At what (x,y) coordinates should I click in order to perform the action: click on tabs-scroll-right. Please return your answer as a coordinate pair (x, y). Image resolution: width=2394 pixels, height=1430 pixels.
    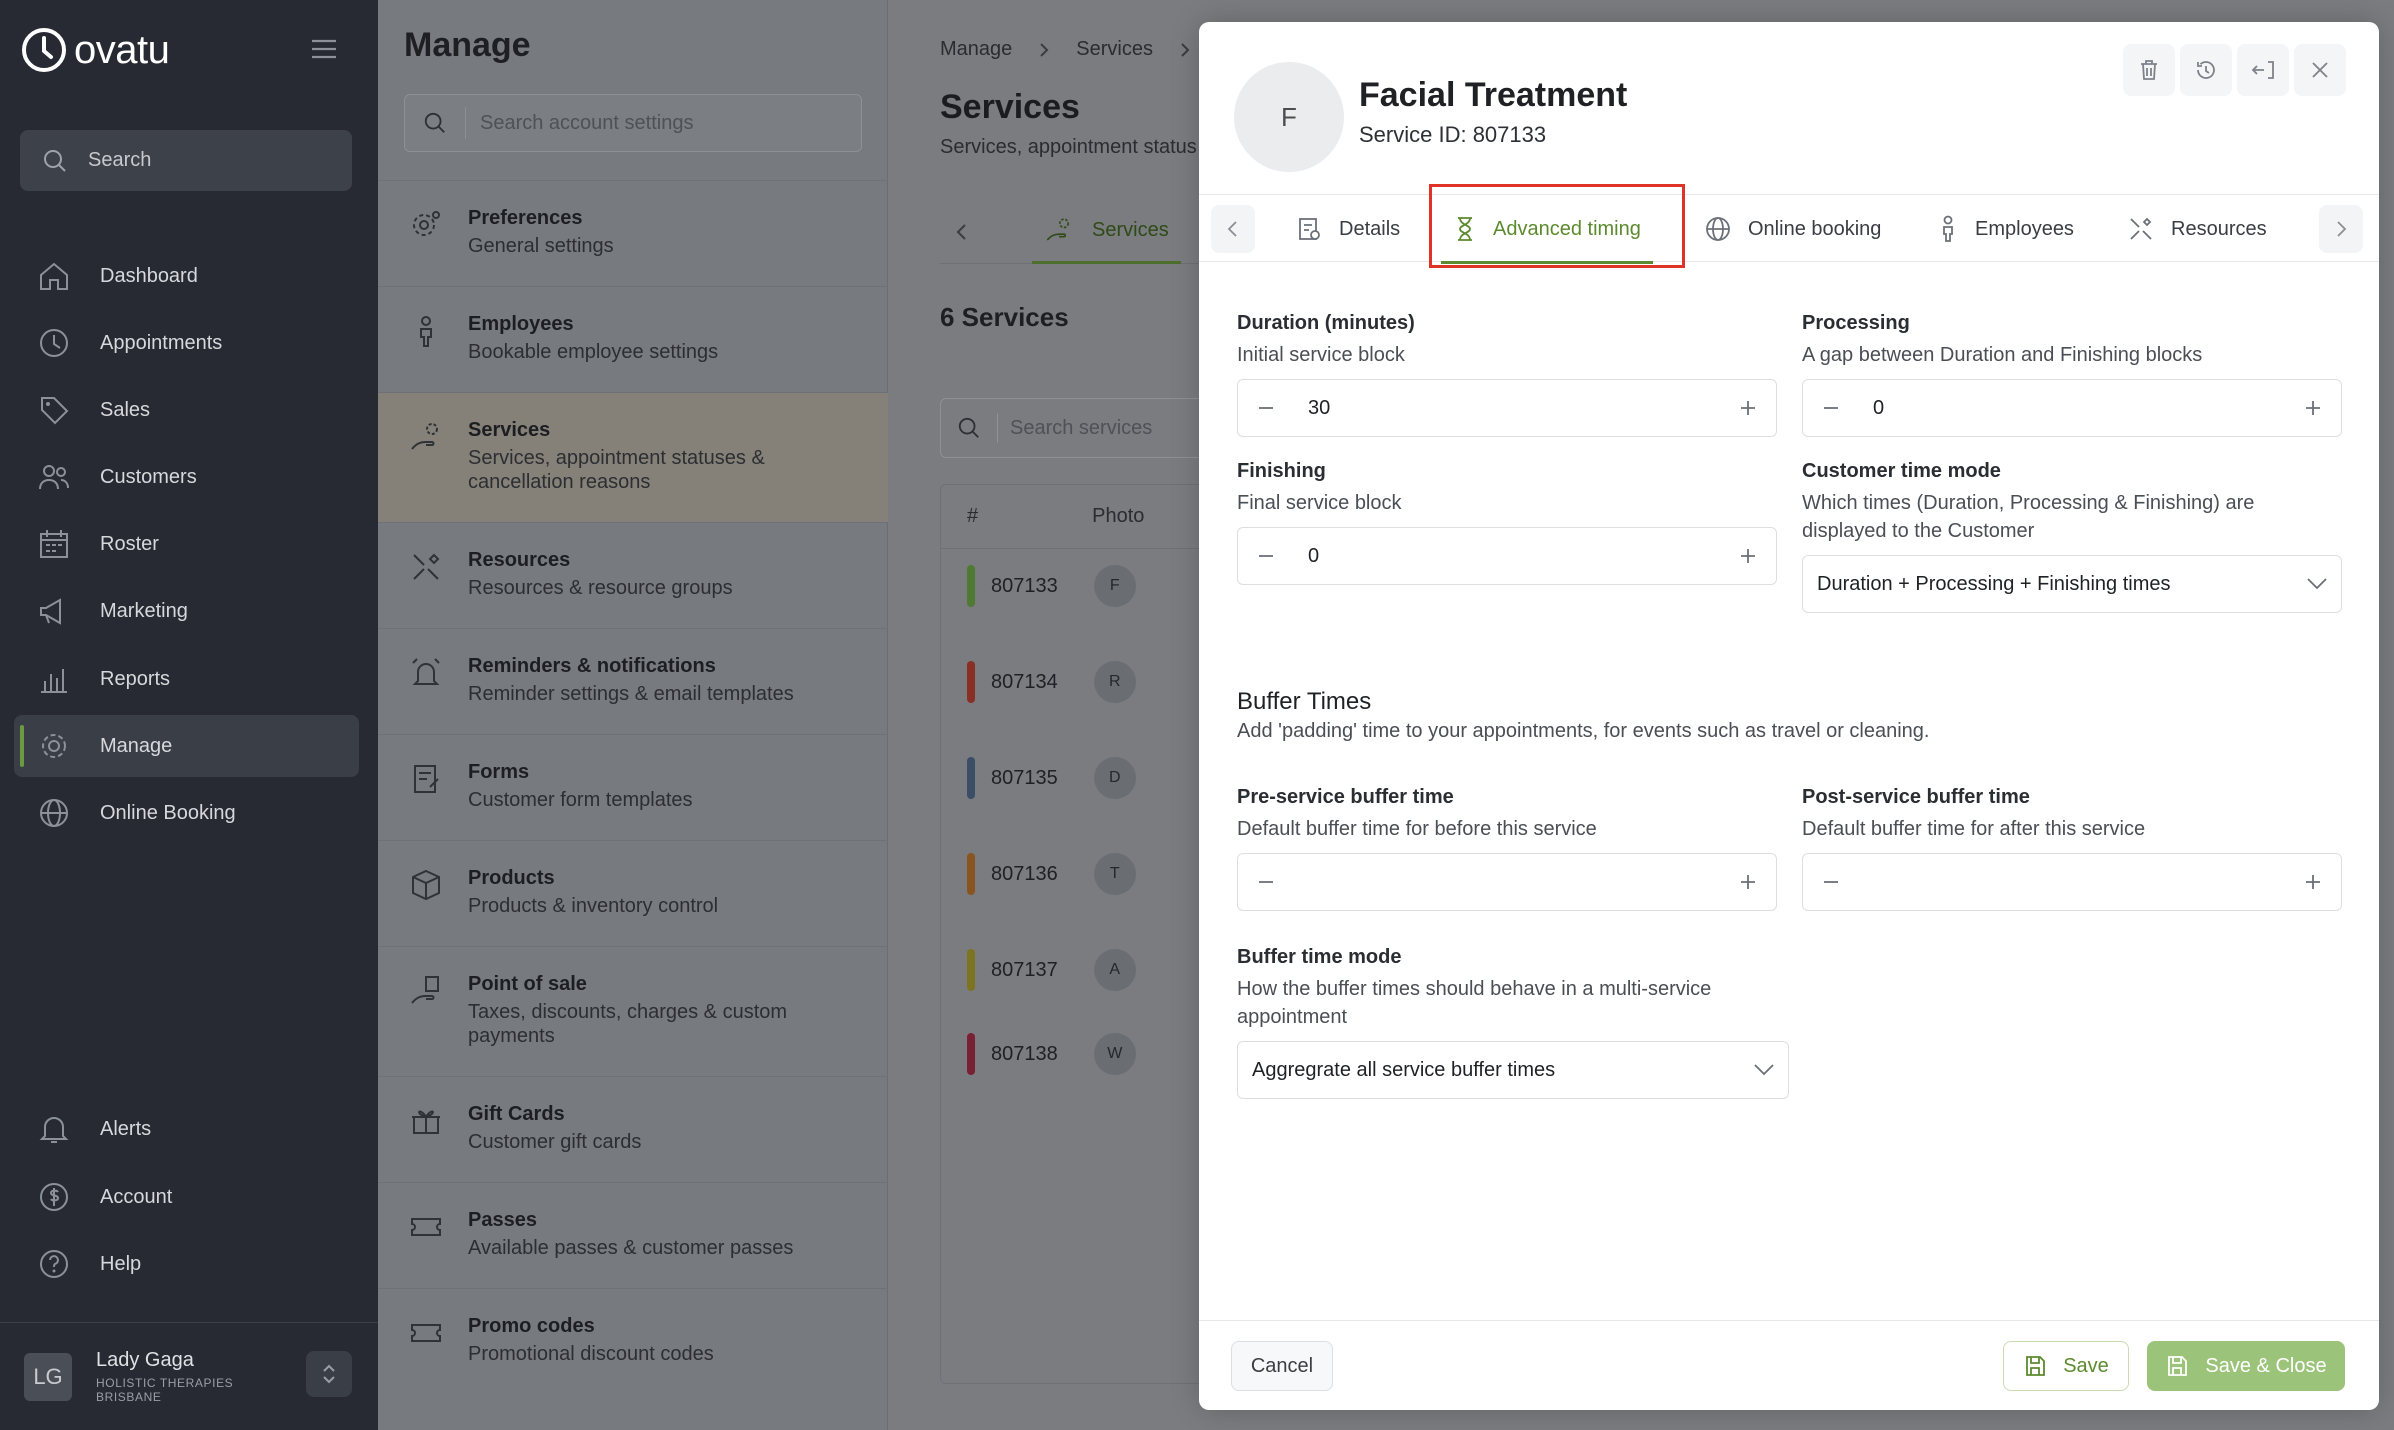
    Looking at the image, I should click on (2341, 229).